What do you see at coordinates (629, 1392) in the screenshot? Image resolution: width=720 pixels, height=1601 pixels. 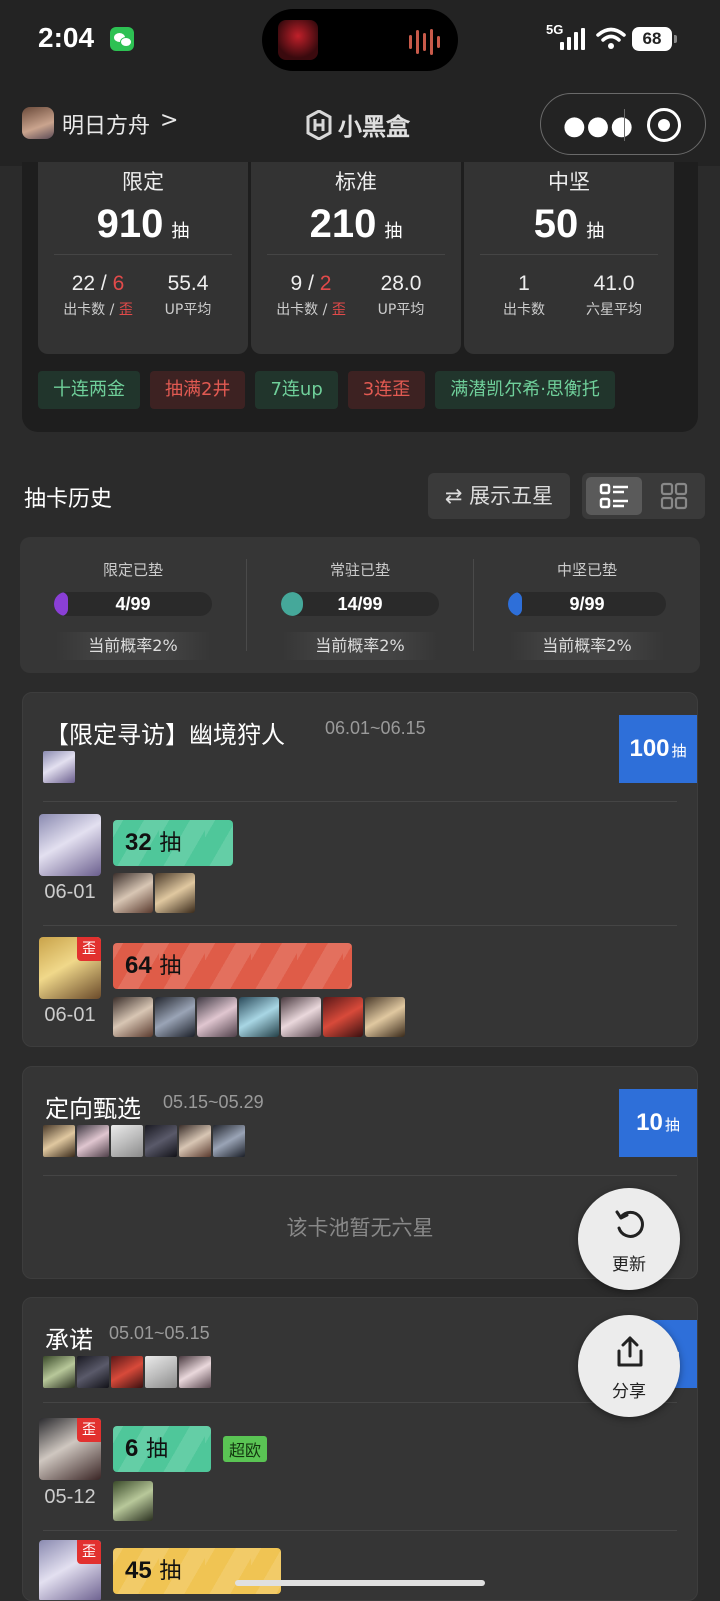 I see `share-label: 分享` at bounding box center [629, 1392].